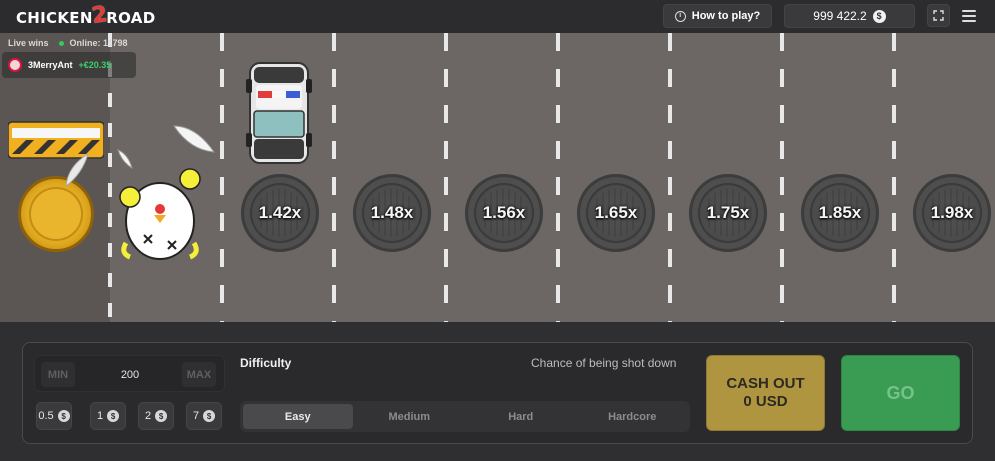 The image size is (995, 461). I want to click on multiplier-manhole: 1.75x, so click(728, 213).